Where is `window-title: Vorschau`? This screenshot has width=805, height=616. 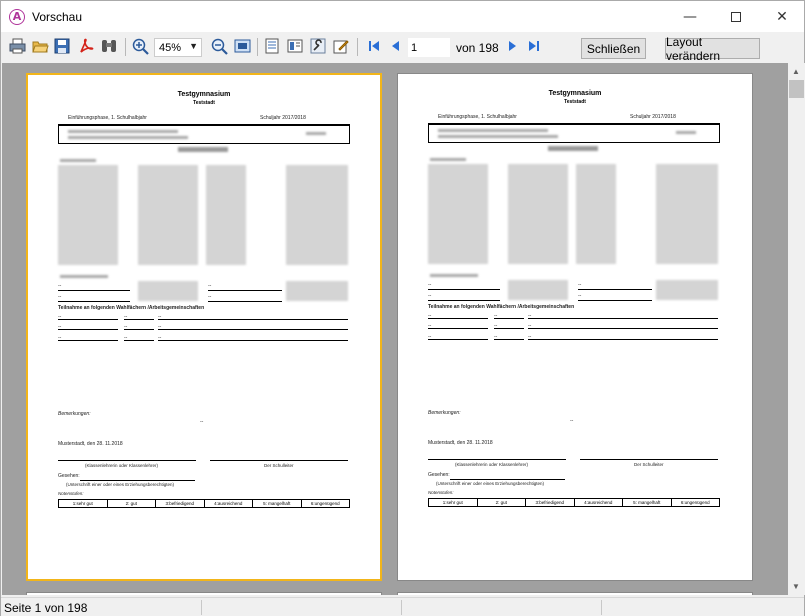
window-title: Vorschau is located at coordinates (57, 16).